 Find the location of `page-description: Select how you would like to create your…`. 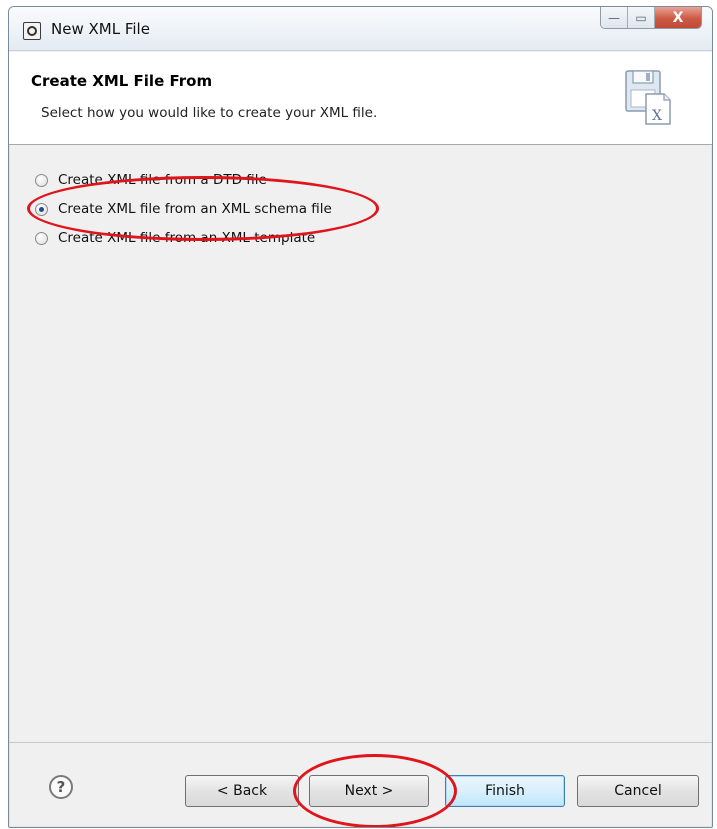

page-description: Select how you would like to create your… is located at coordinates (209, 113).